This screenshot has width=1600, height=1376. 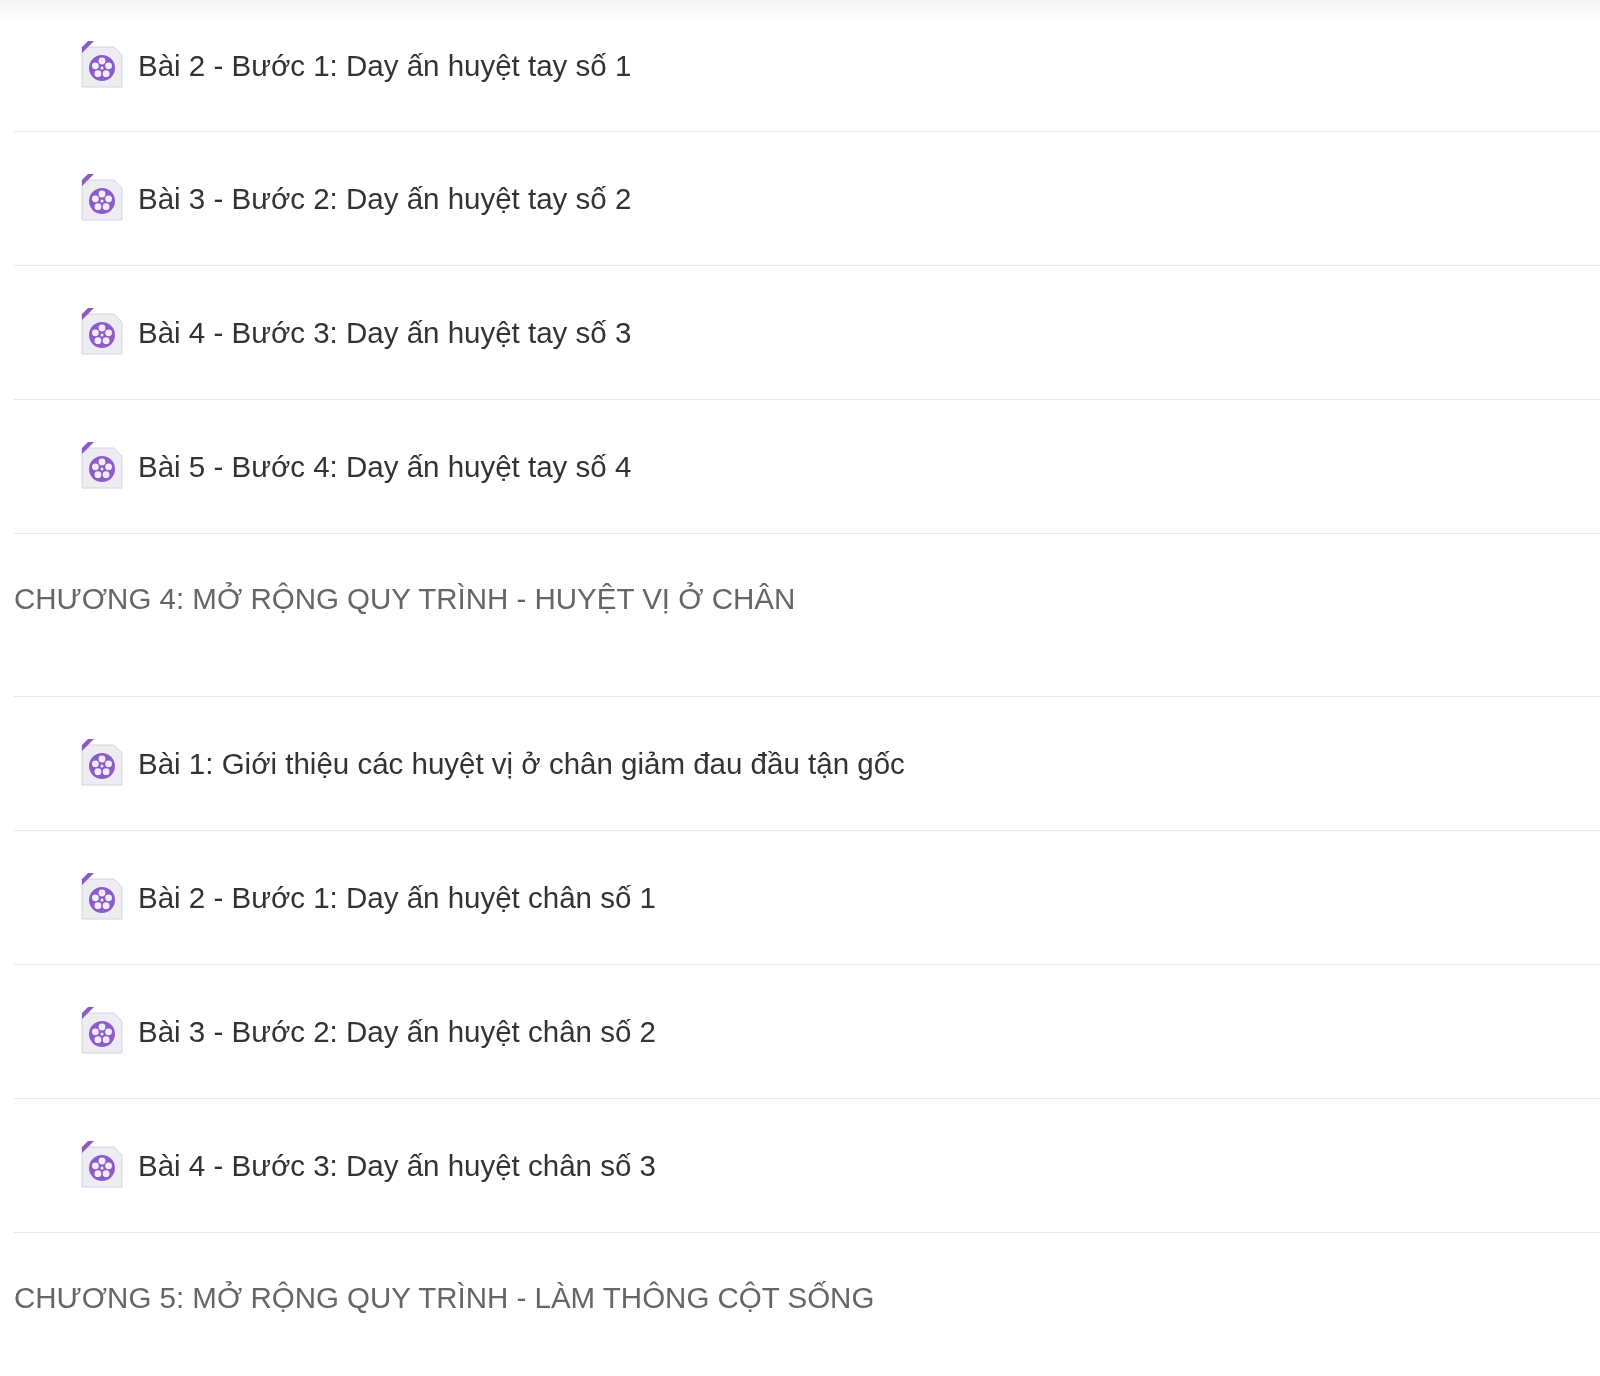 I want to click on lesson-link: Bài 3 - Bước 2: Day ấn huyệt tay số 2, so click(x=385, y=198).